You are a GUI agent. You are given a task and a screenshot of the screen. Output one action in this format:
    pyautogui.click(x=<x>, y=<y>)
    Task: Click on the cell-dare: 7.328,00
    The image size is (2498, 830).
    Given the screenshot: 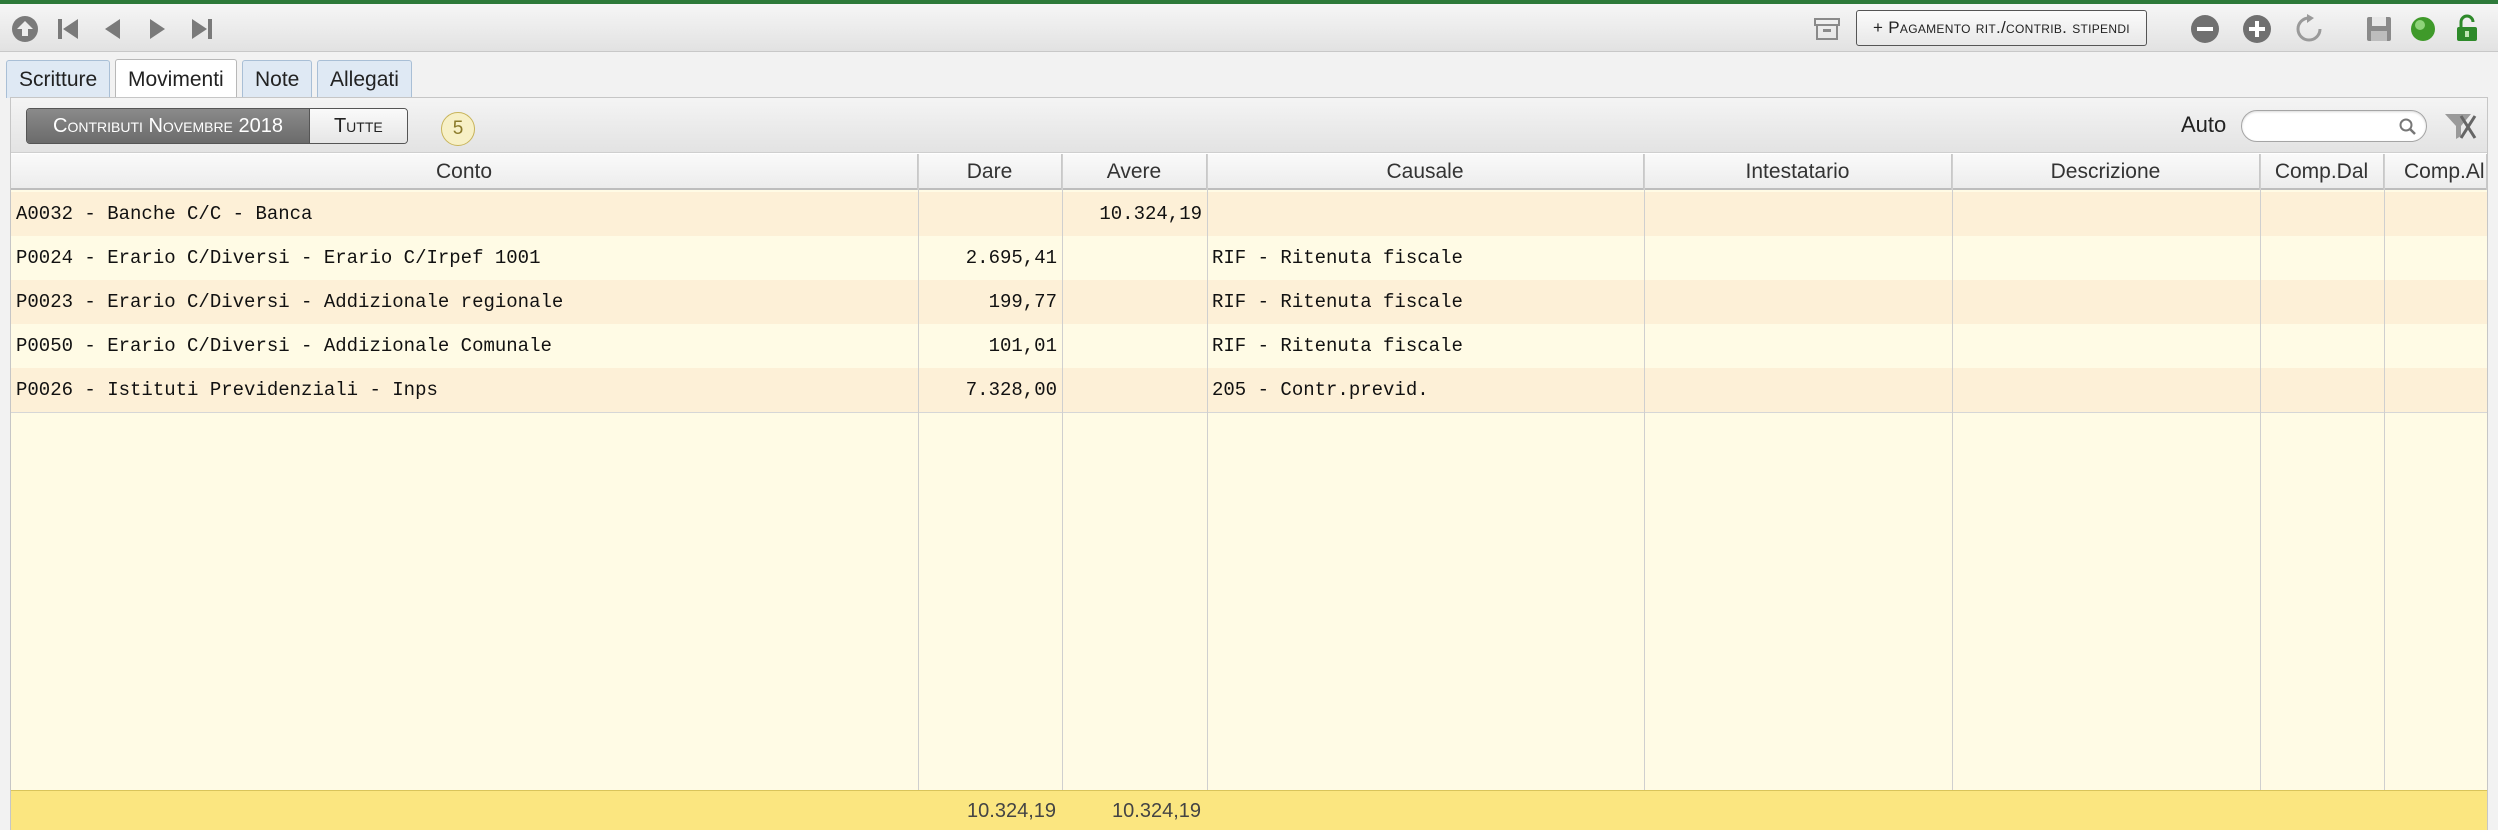 What is the action you would take?
    pyautogui.click(x=1011, y=390)
    